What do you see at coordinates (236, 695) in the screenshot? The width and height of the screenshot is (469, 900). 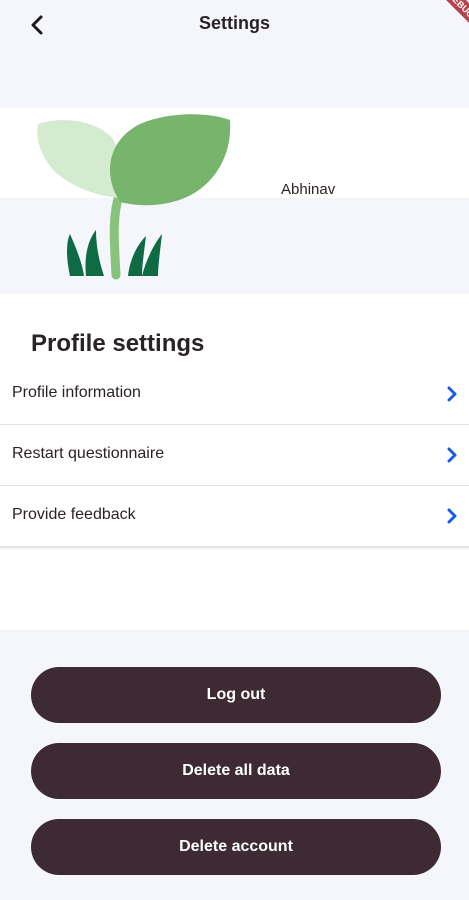 I see `logout-button: Log out` at bounding box center [236, 695].